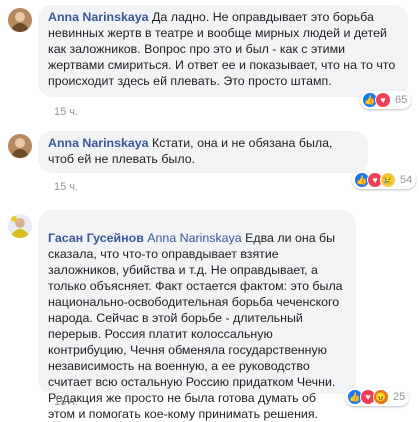  I want to click on reaction-count: 25, so click(399, 397).